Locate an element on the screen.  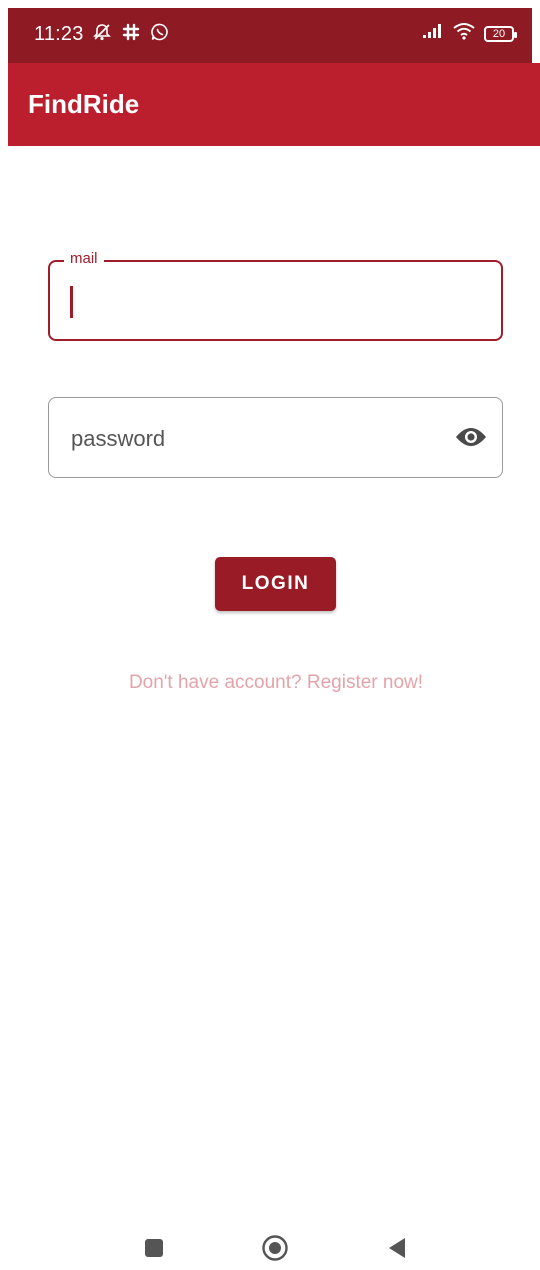
app-bar: FindRide is located at coordinates (274, 104).